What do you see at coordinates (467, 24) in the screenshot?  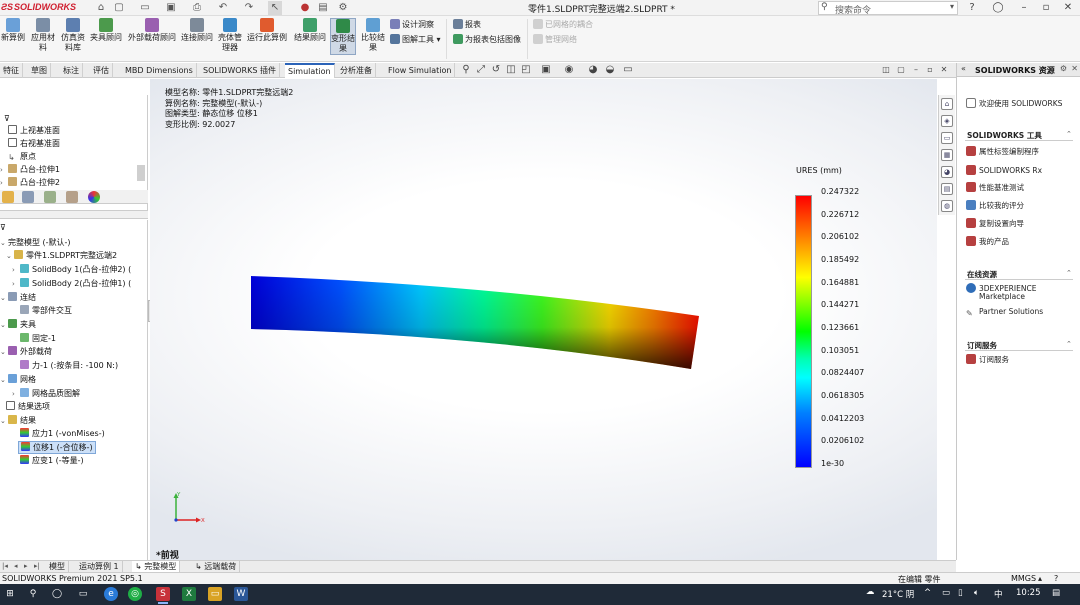 I see `report-button: 报表` at bounding box center [467, 24].